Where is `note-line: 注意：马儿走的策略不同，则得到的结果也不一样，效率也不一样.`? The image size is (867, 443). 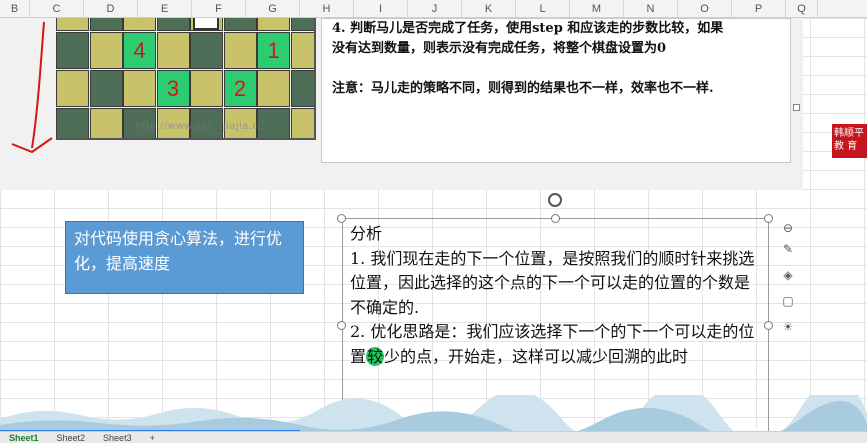
note-line: 注意：马儿走的策略不同，则得到的结果也不一样，效率也不一样. is located at coordinates (523, 88).